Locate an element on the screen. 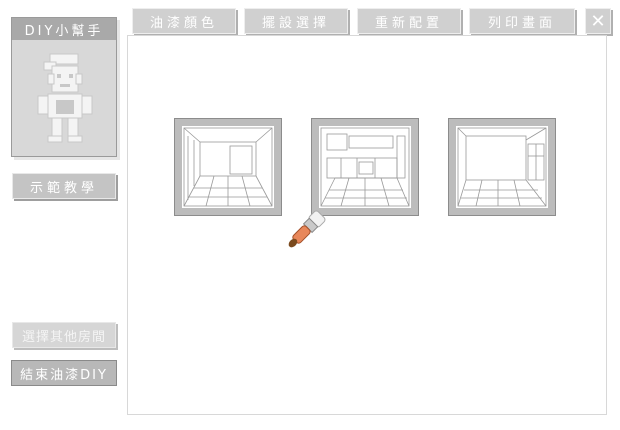  tutorial-button: 示範教學 is located at coordinates (64, 186).